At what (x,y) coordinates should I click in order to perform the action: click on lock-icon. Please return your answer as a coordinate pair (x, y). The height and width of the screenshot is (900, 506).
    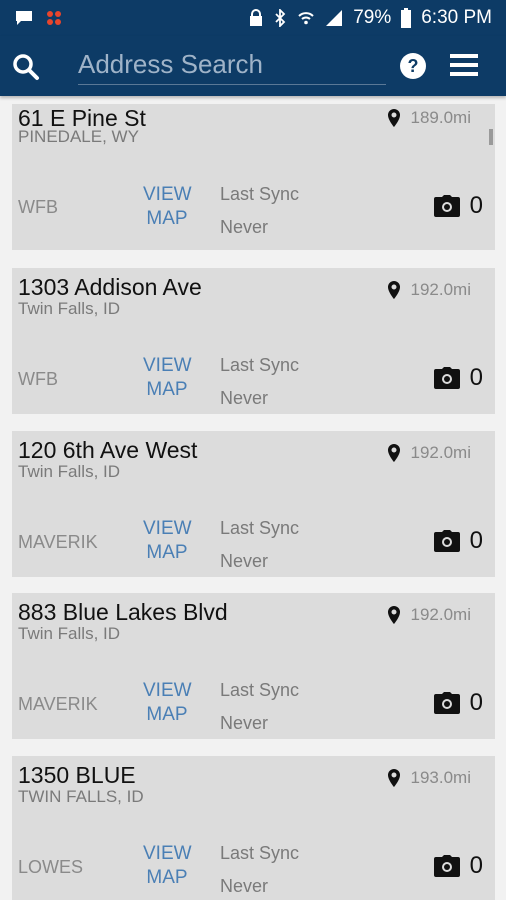
    Looking at the image, I should click on (256, 17).